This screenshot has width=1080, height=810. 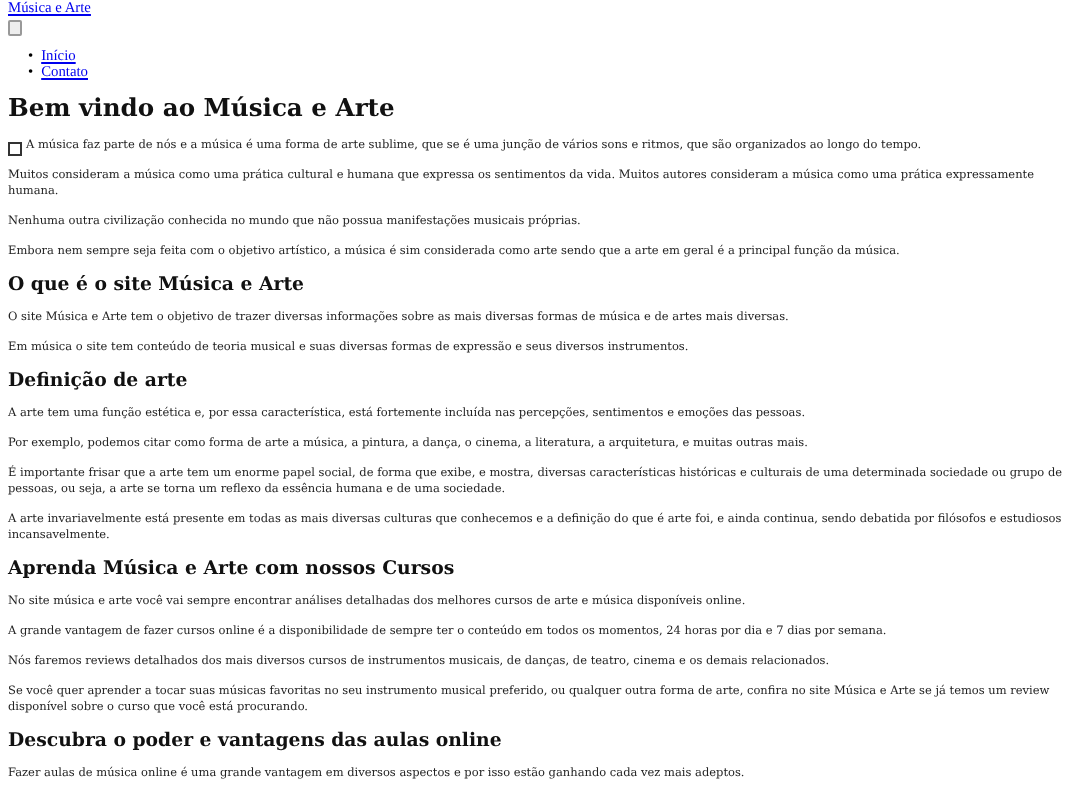 What do you see at coordinates (232, 570) in the screenshot?
I see `section-heading: Aprenda Música e Arte com nossos Cursos` at bounding box center [232, 570].